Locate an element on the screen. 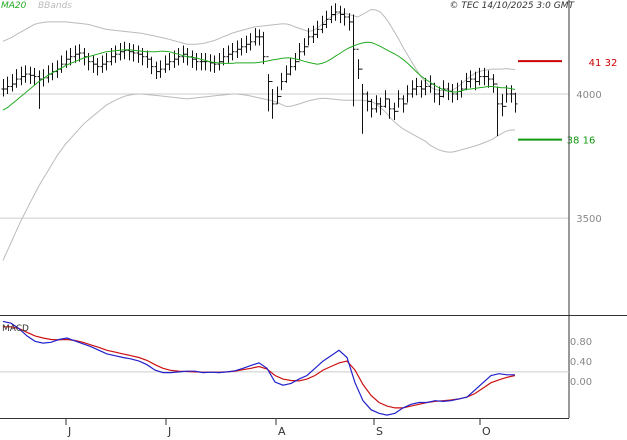 This screenshot has height=440, width=627. y-tick-label: 3500 is located at coordinates (588, 219).